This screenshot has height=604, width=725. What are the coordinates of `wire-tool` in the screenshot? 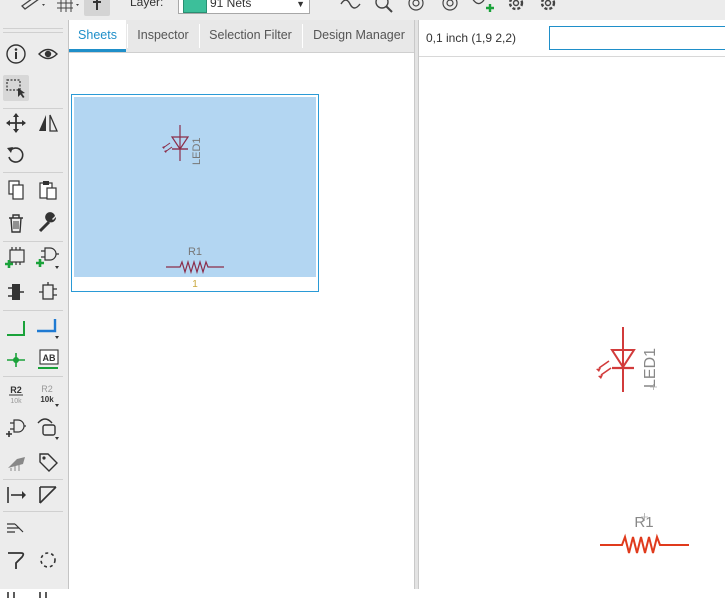 It's located at (16, 328).